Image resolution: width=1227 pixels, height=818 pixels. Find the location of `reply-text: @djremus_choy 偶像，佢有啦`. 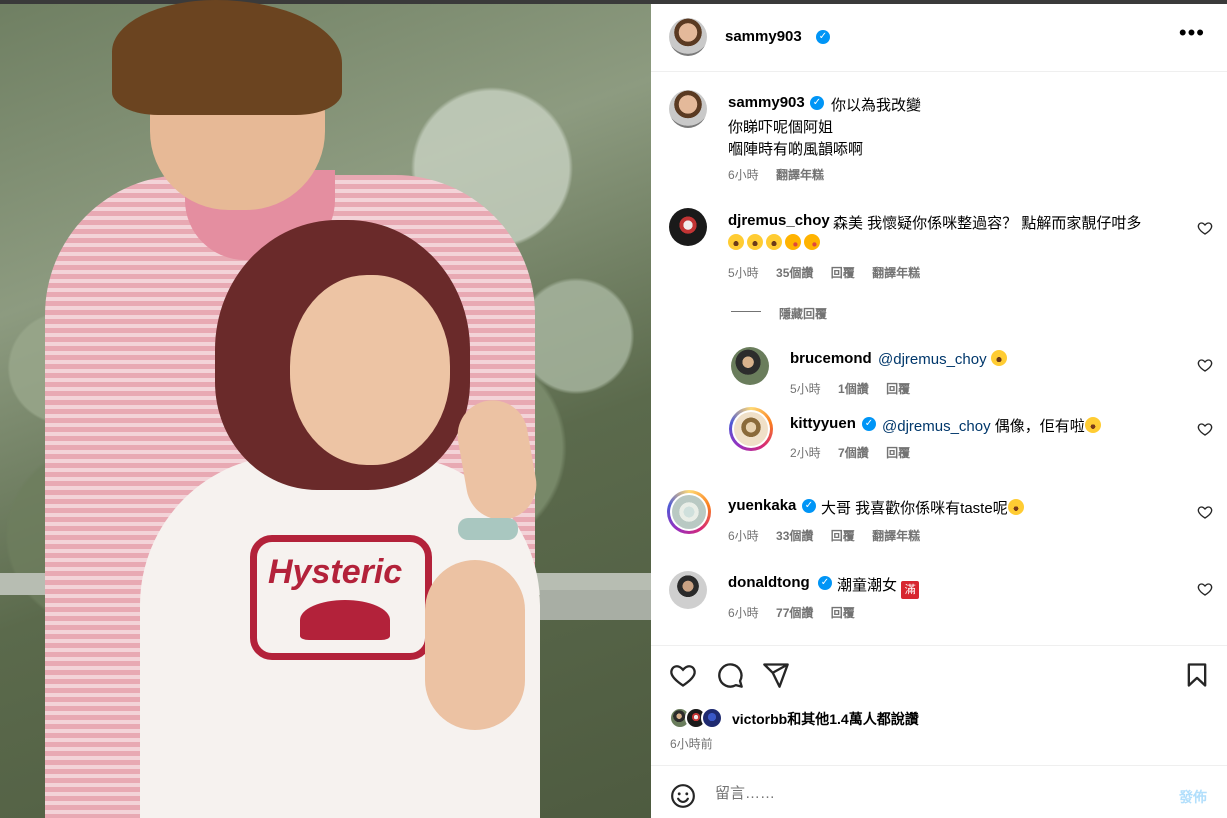

reply-text: @djremus_choy 偶像，佢有啦 is located at coordinates (993, 425).